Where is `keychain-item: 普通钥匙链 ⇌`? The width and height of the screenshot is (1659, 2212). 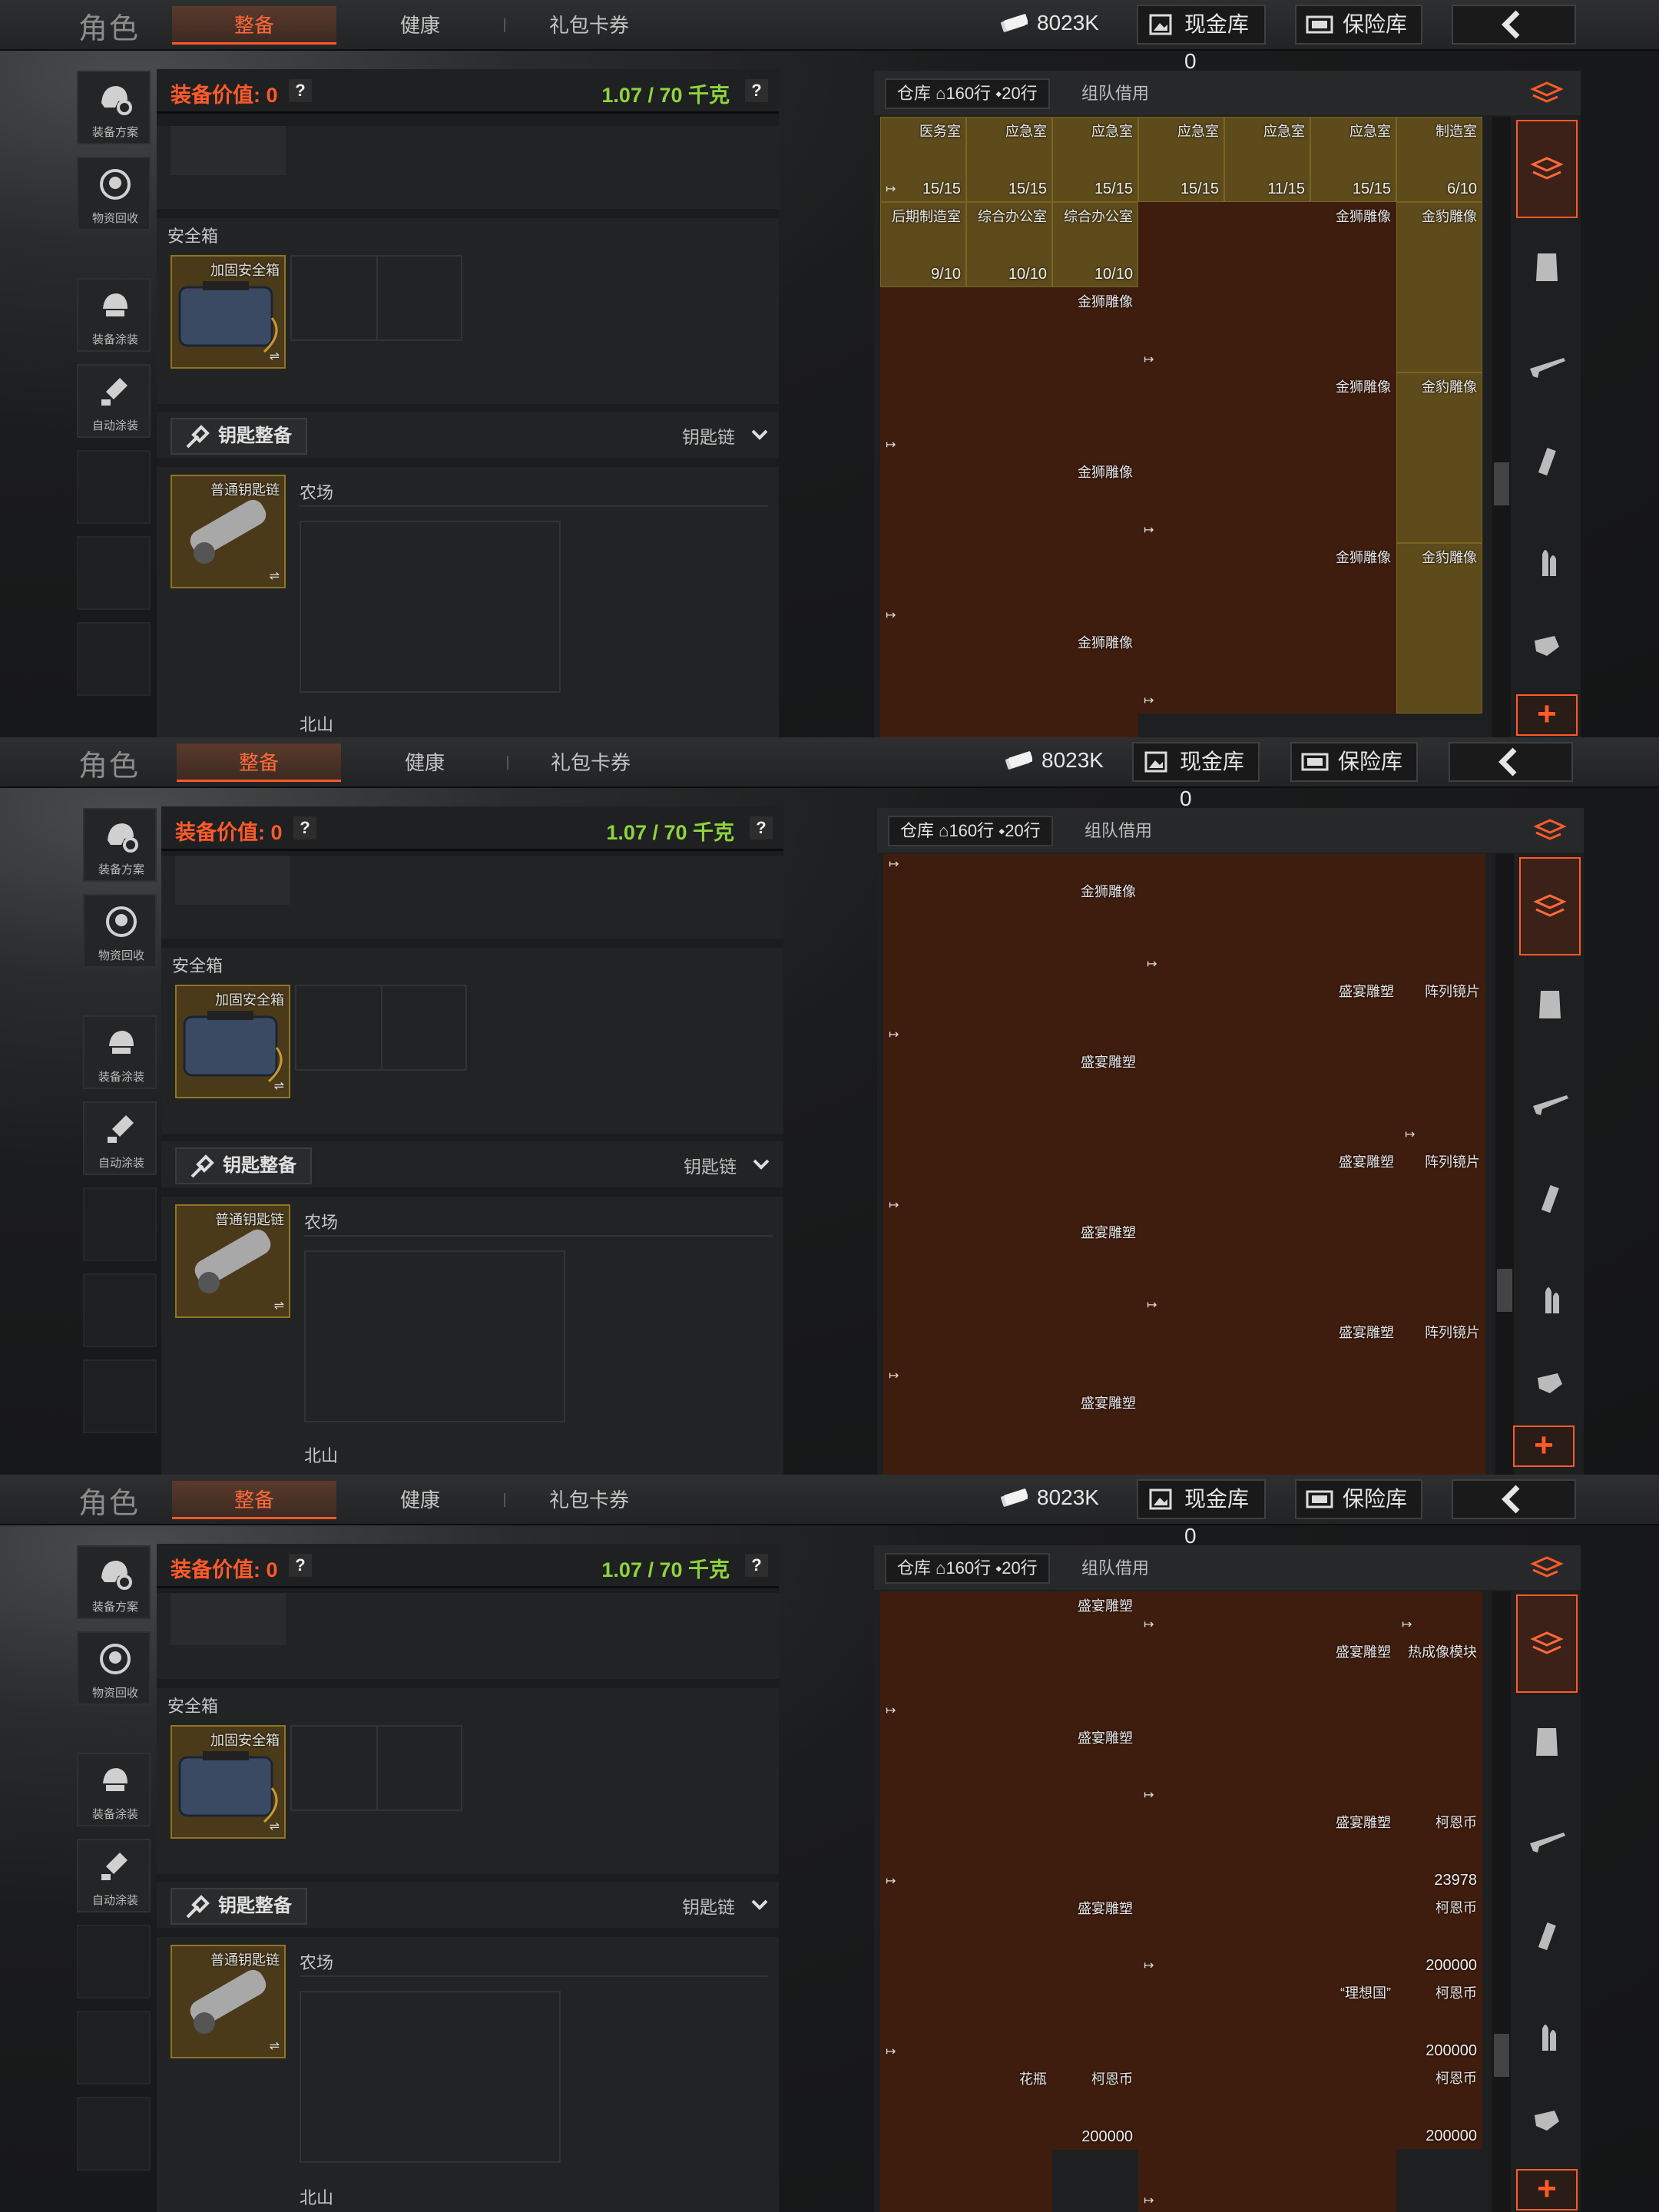
keychain-item: 普通钥匙链 ⇌ is located at coordinates (228, 531).